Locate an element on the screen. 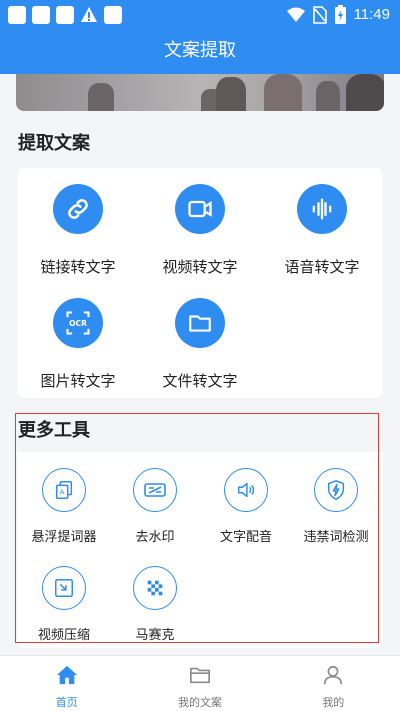 This screenshot has height=711, width=400. tab-home: 首页 is located at coordinates (66, 683).